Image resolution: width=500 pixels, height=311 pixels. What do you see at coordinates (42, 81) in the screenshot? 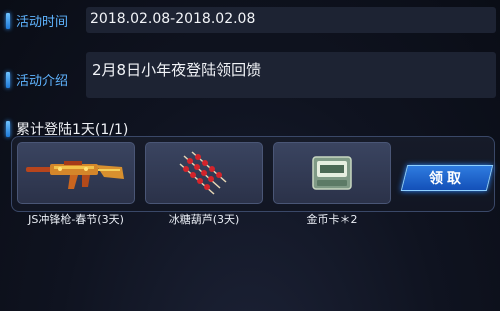
I see `event-intro-label: 活动介绍` at bounding box center [42, 81].